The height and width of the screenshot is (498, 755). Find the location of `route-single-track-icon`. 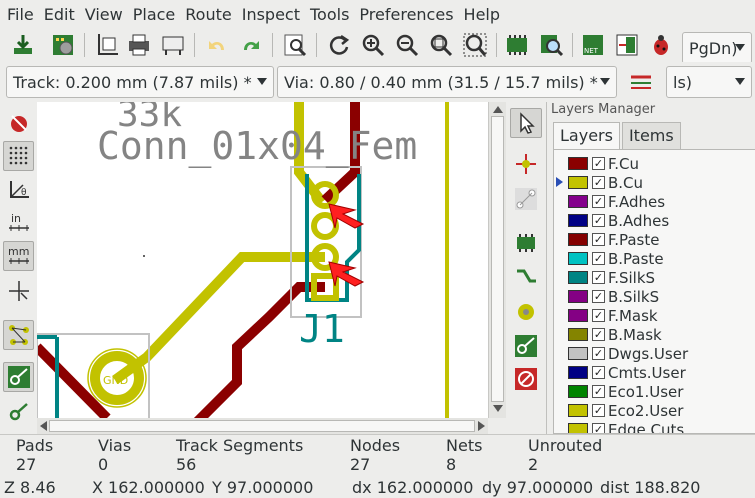

route-single-track-icon is located at coordinates (18, 377).